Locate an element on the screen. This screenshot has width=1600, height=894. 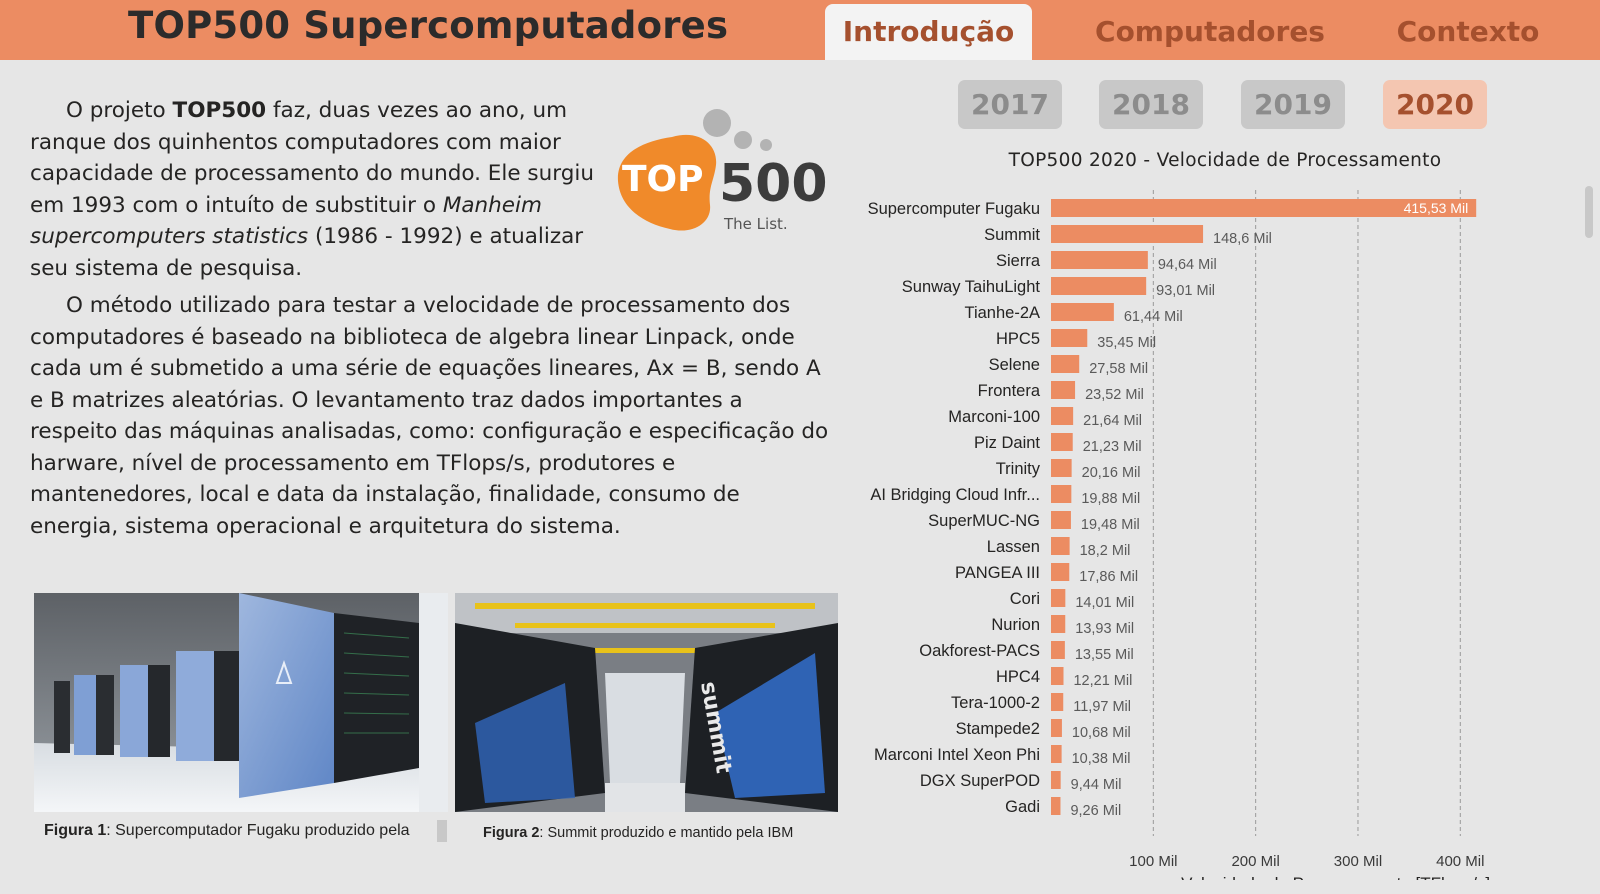
chart-scrollbar is located at coordinates (1589, 212).